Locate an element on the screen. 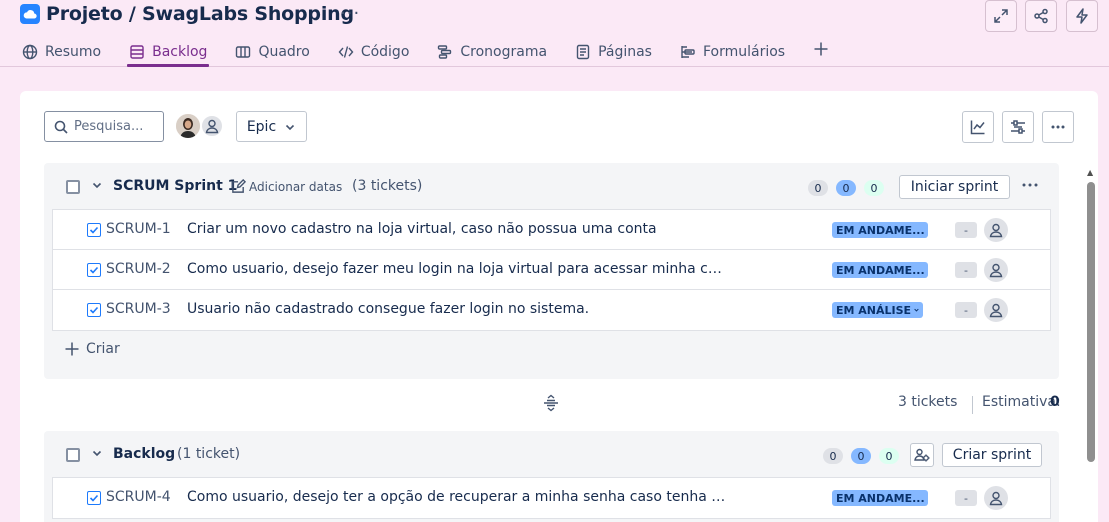 The width and height of the screenshot is (1109, 522). done-count: 0 is located at coordinates (889, 456).